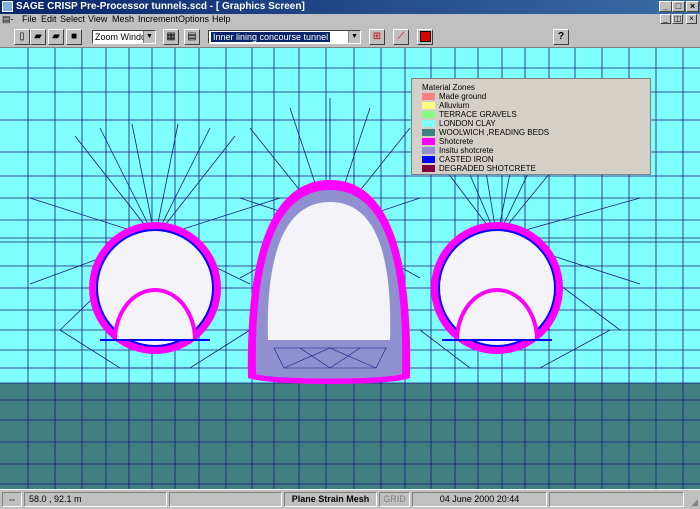  Describe the element at coordinates (459, 123) in the screenshot. I see `legend-item: LONDON CLAY` at that location.